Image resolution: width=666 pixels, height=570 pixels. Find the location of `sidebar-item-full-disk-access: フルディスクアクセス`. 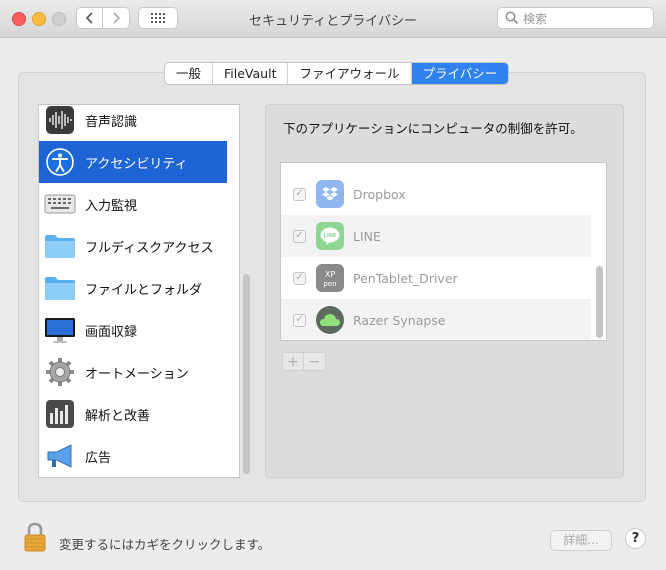

sidebar-item-full-disk-access: フルディスクアクセス is located at coordinates (133, 246).